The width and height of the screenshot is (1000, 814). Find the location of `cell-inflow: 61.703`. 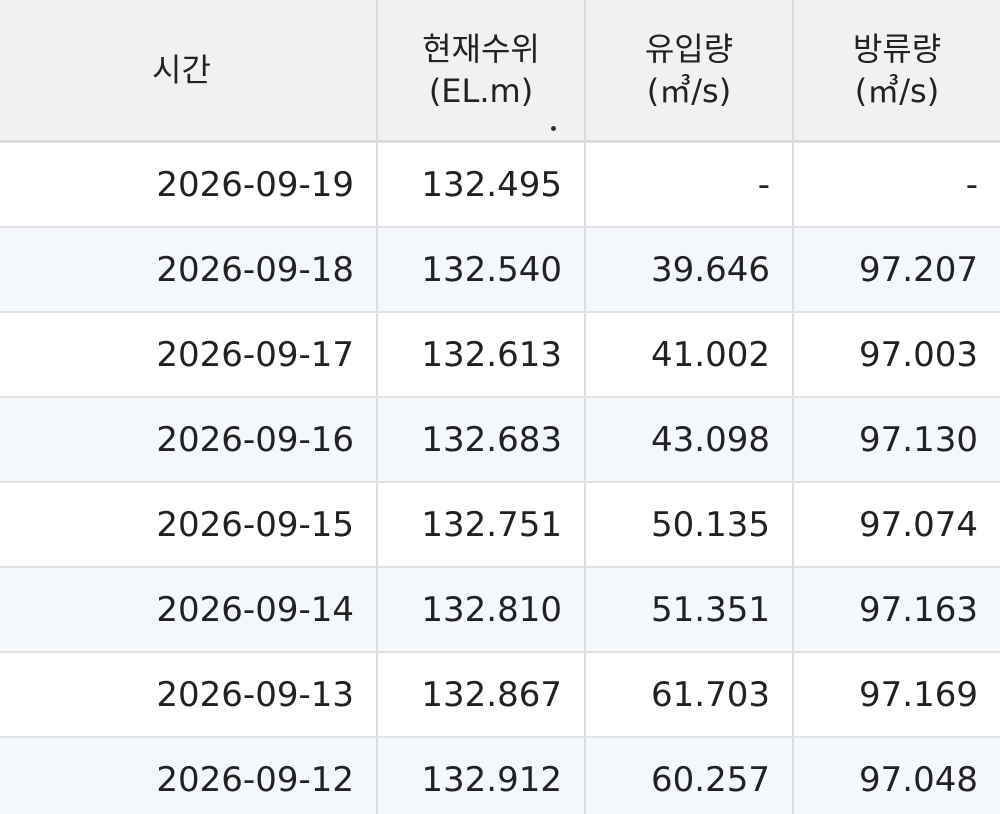

cell-inflow: 61.703 is located at coordinates (689, 695).